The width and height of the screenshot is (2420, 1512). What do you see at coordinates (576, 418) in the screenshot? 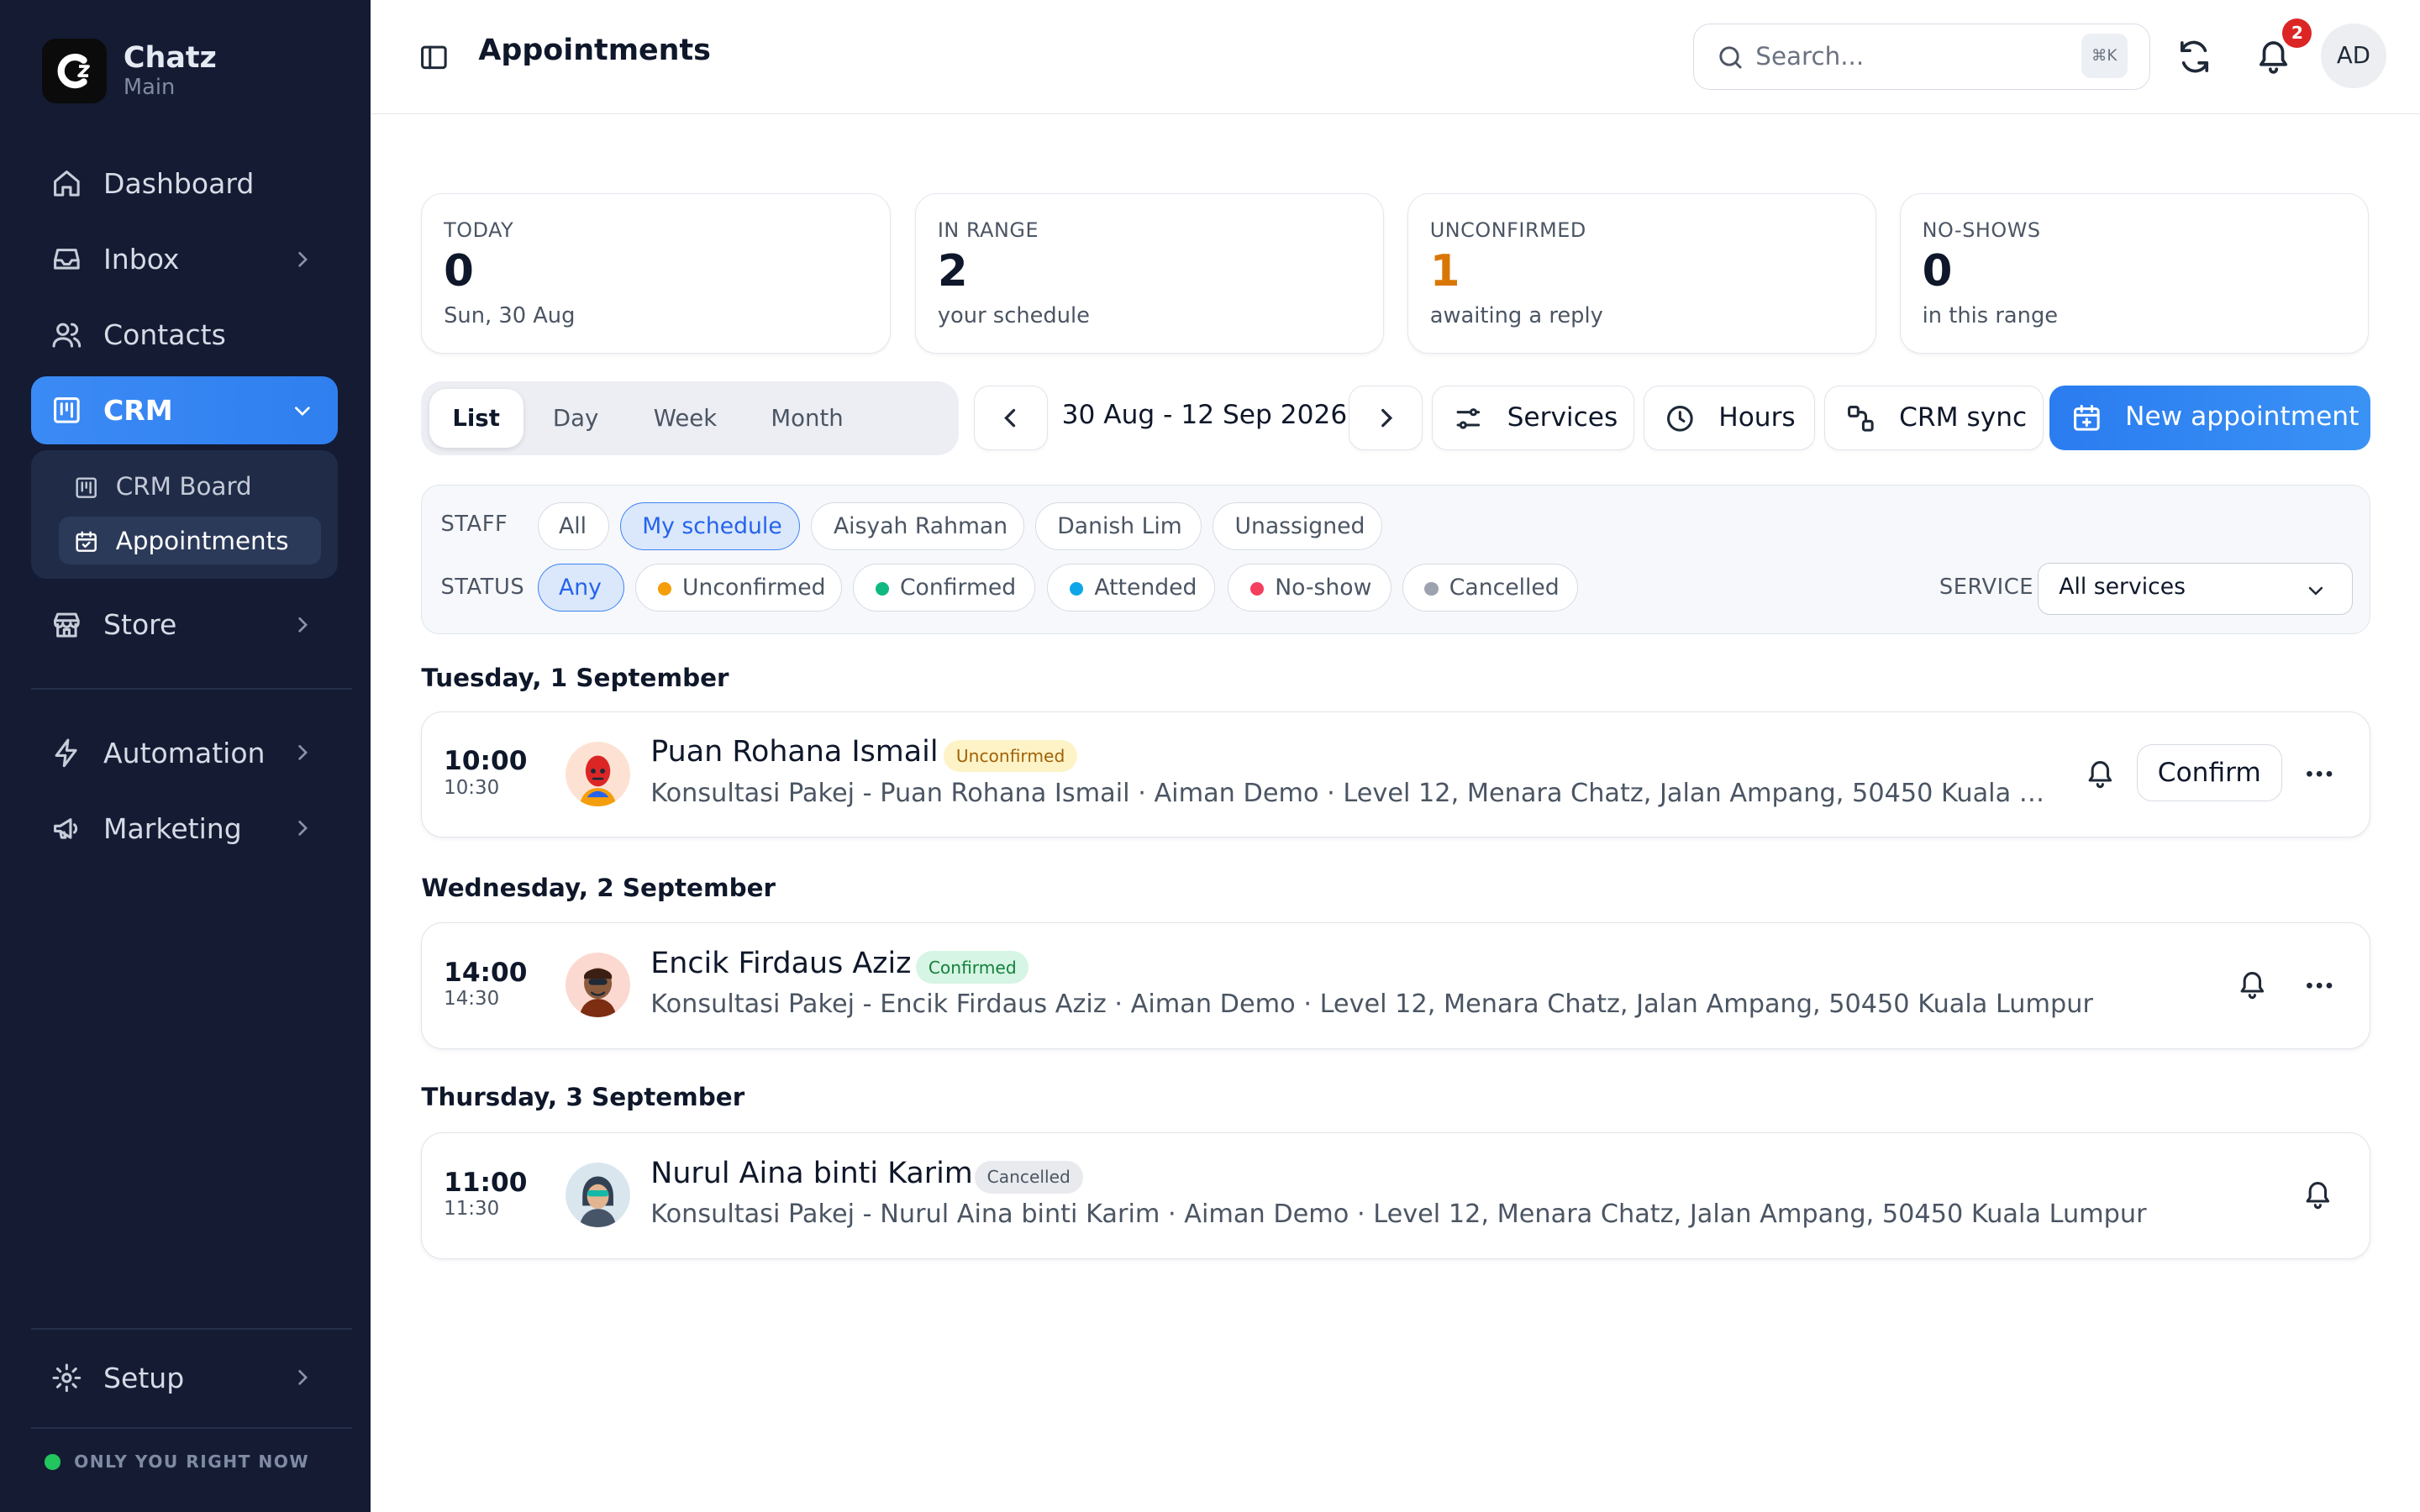
I see `tab-day: Day` at bounding box center [576, 418].